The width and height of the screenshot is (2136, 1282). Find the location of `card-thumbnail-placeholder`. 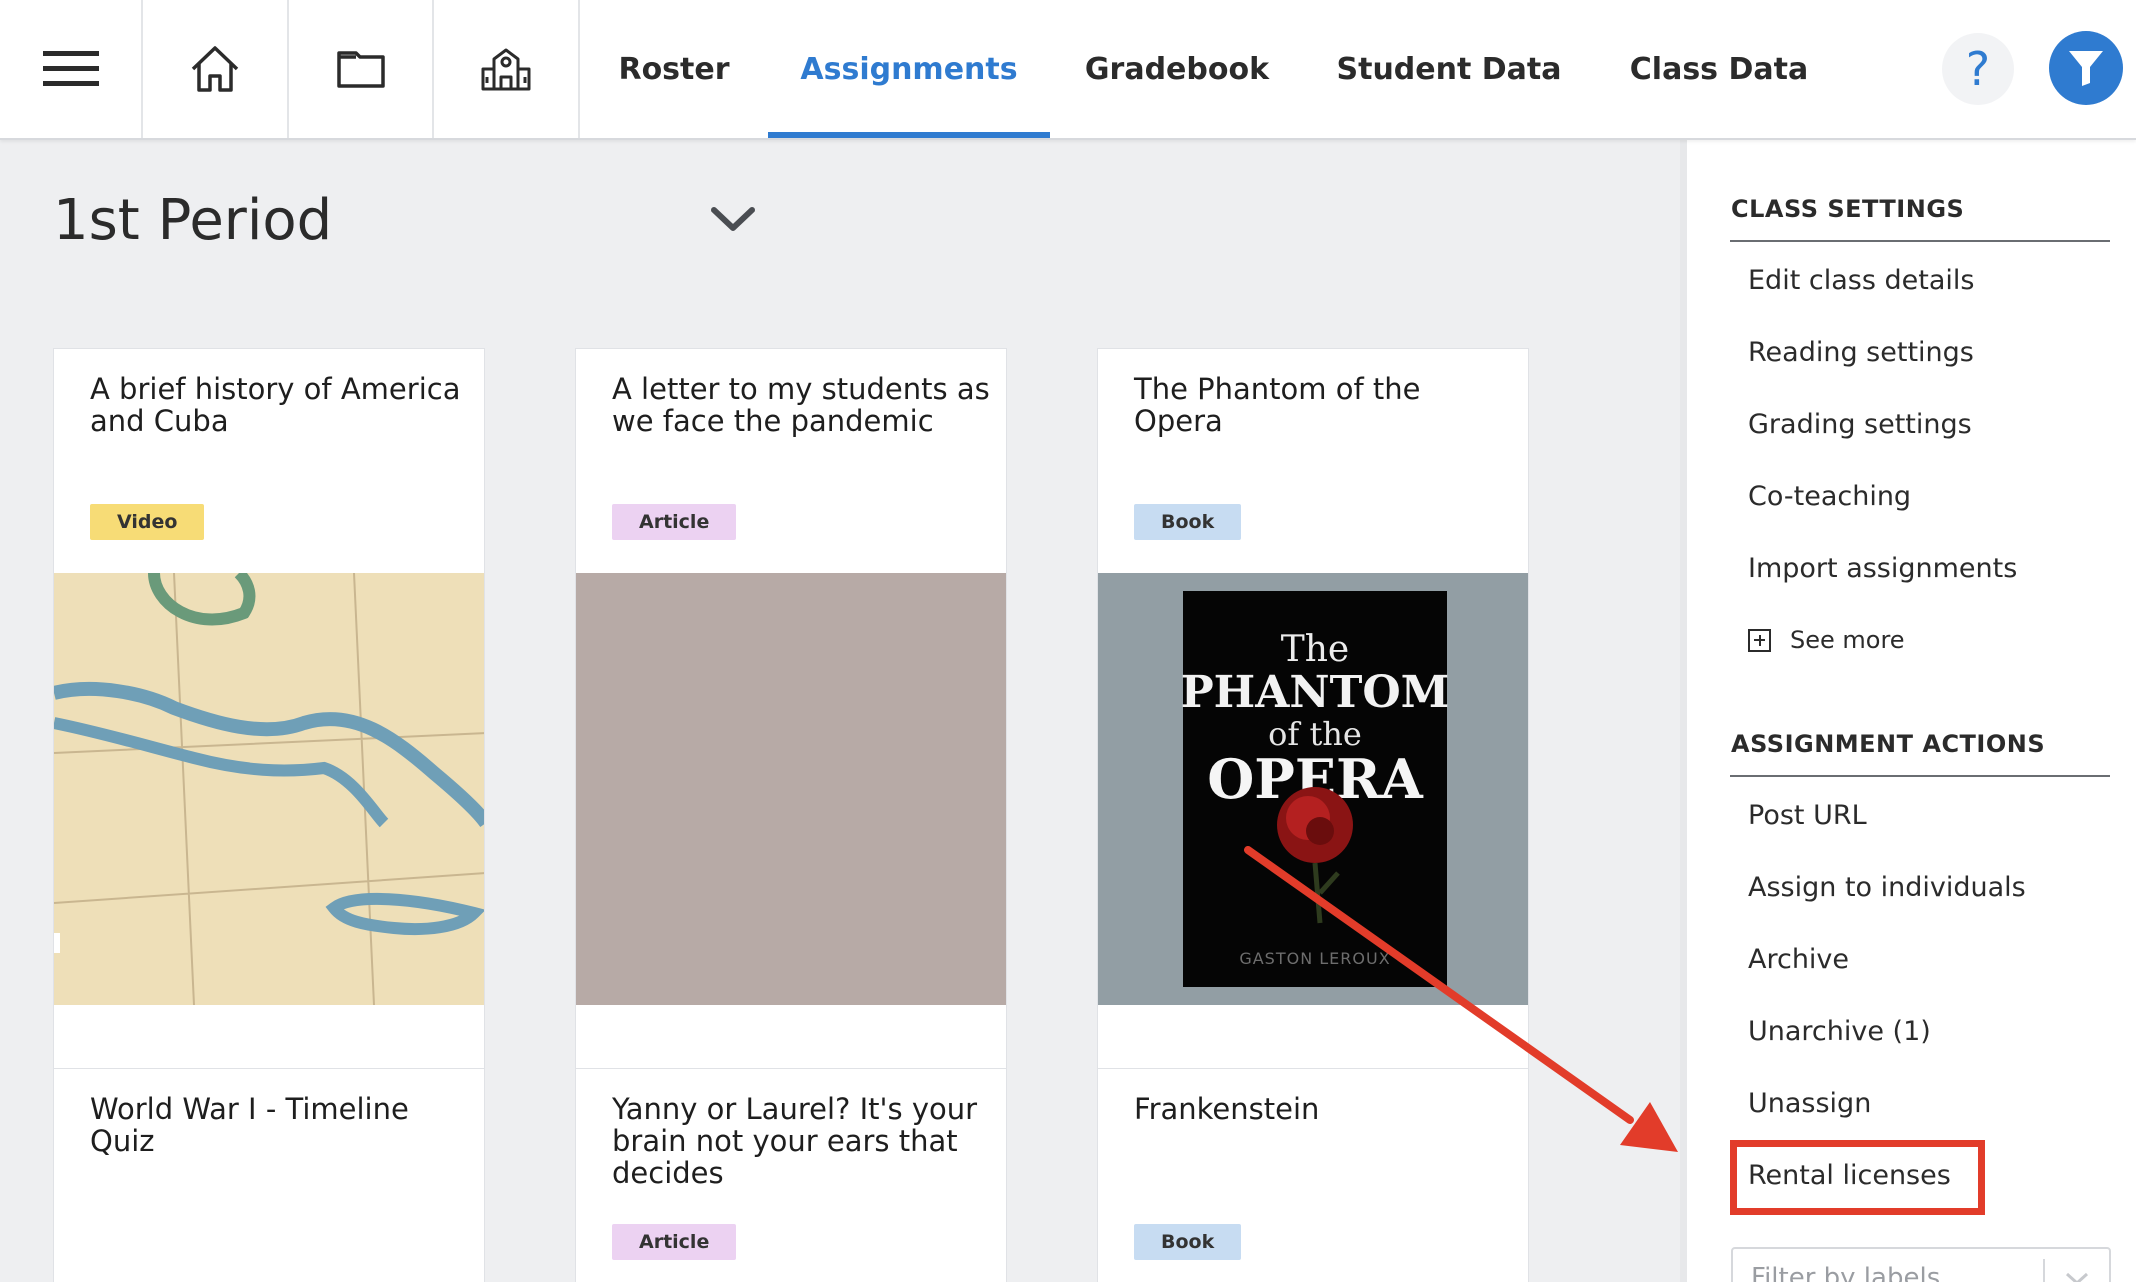

card-thumbnail-placeholder is located at coordinates (791, 789).